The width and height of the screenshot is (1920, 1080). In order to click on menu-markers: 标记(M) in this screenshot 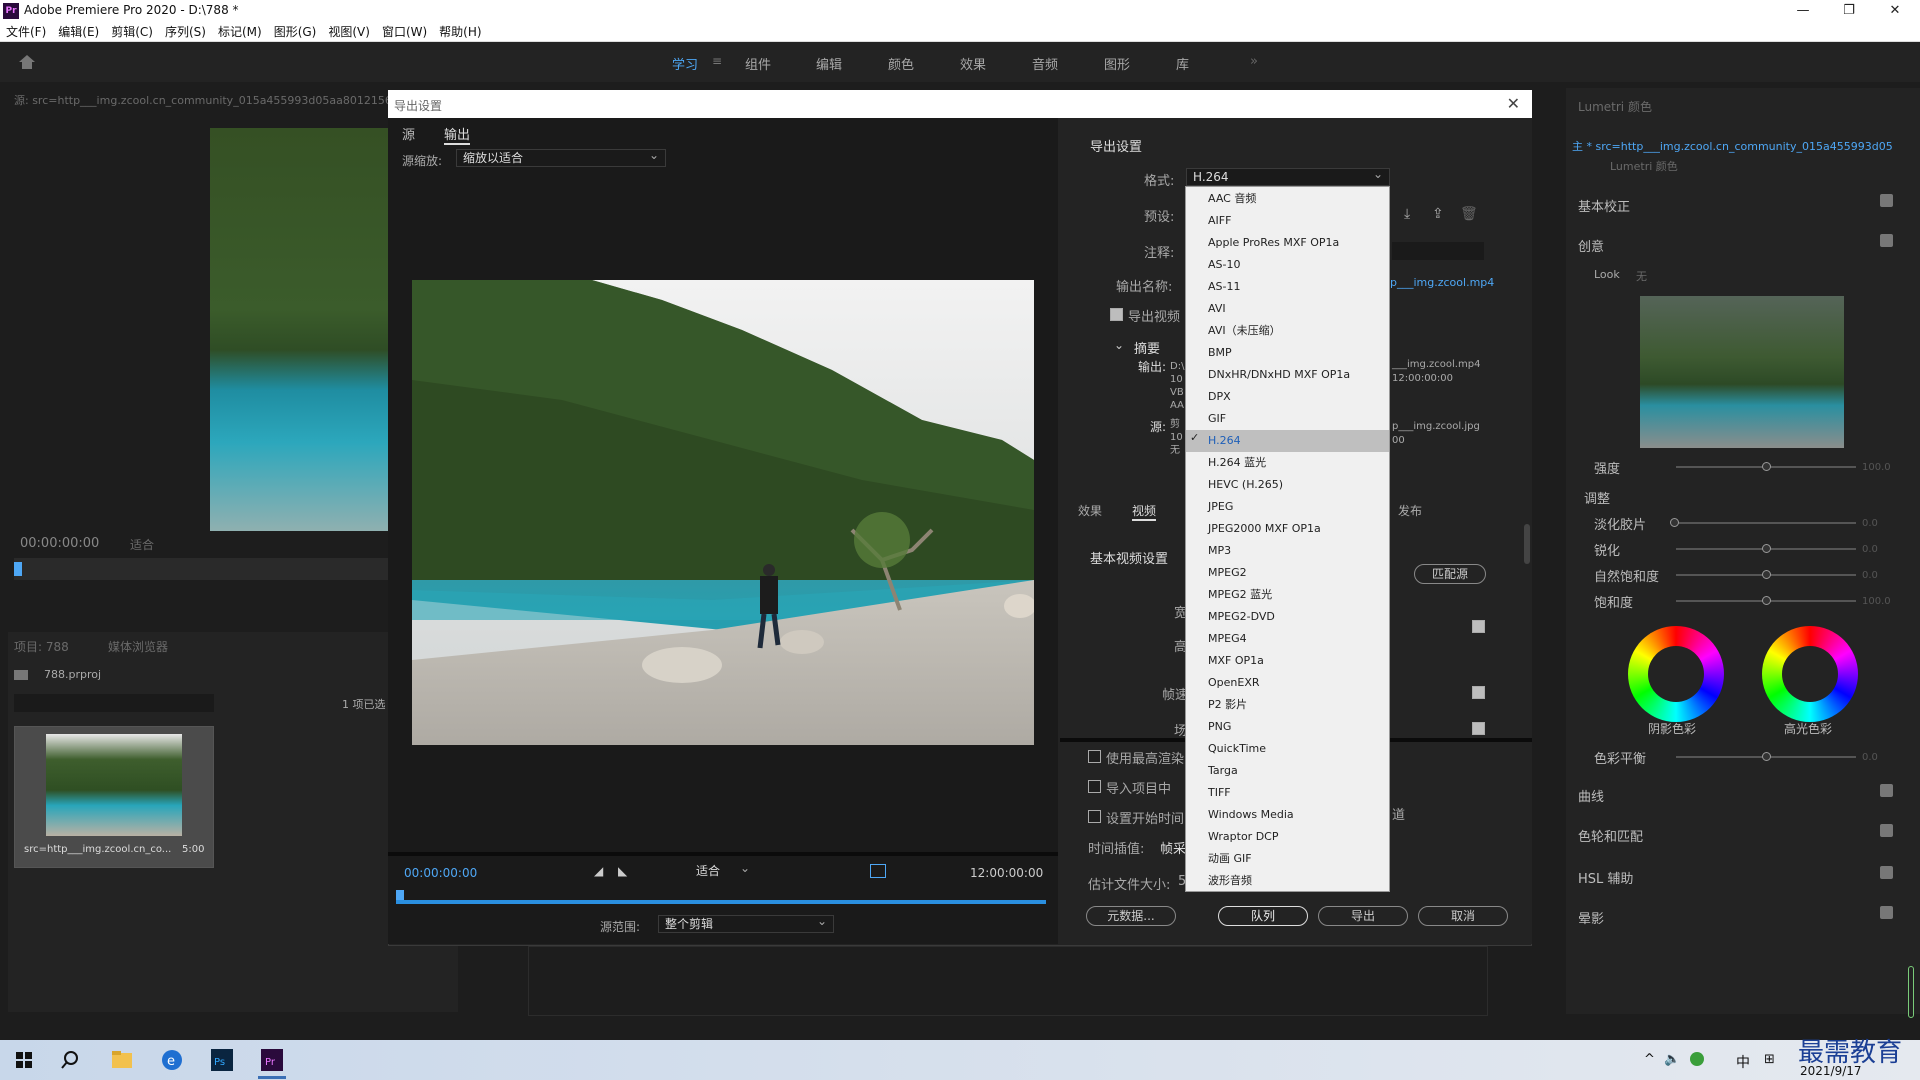, I will do `click(240, 32)`.